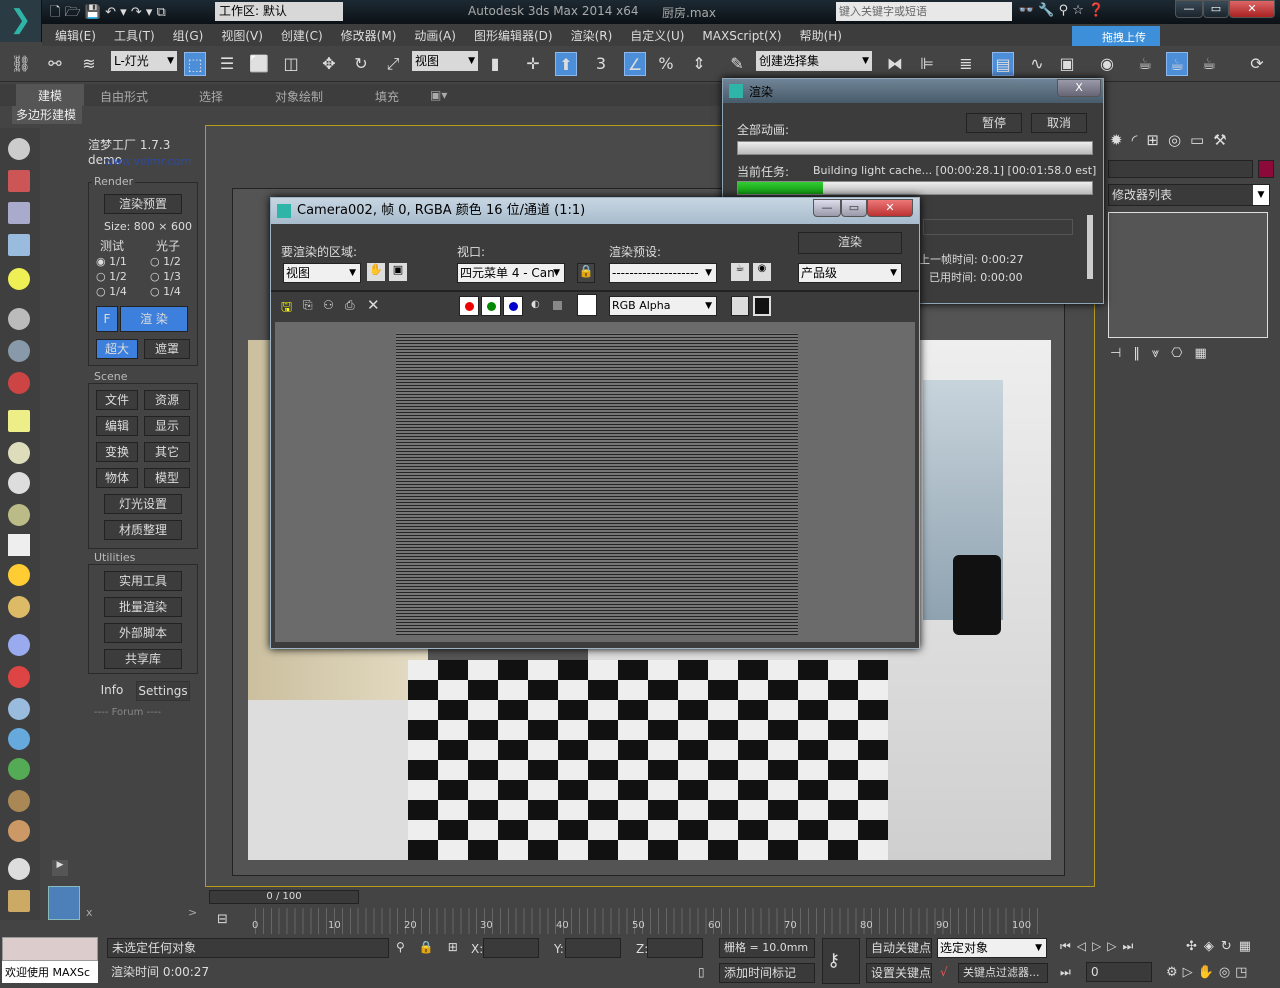 This screenshot has height=988, width=1280. I want to click on rotate-icon: ↻, so click(361, 64).